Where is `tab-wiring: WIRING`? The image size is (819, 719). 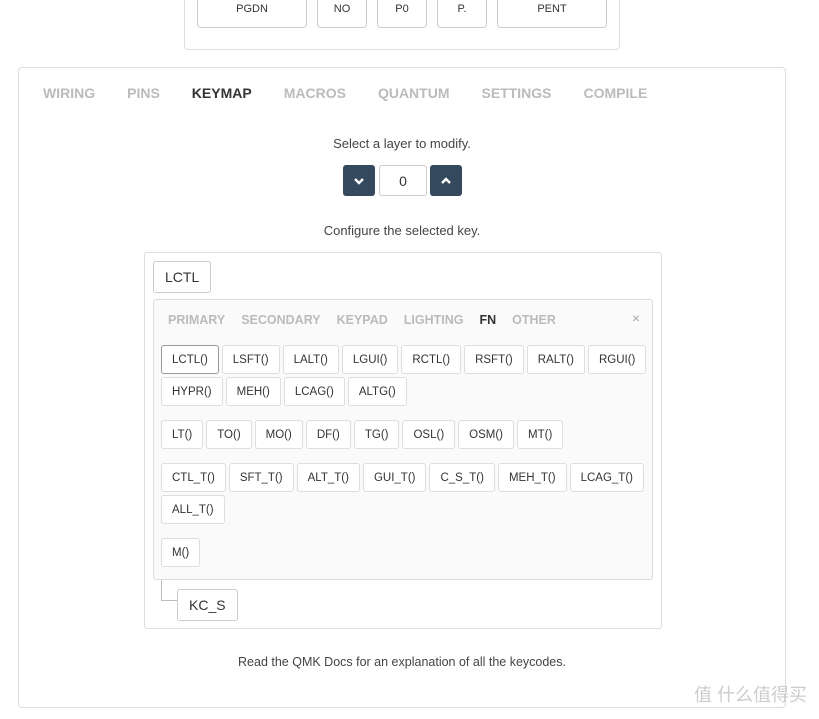
tab-wiring: WIRING is located at coordinates (69, 93).